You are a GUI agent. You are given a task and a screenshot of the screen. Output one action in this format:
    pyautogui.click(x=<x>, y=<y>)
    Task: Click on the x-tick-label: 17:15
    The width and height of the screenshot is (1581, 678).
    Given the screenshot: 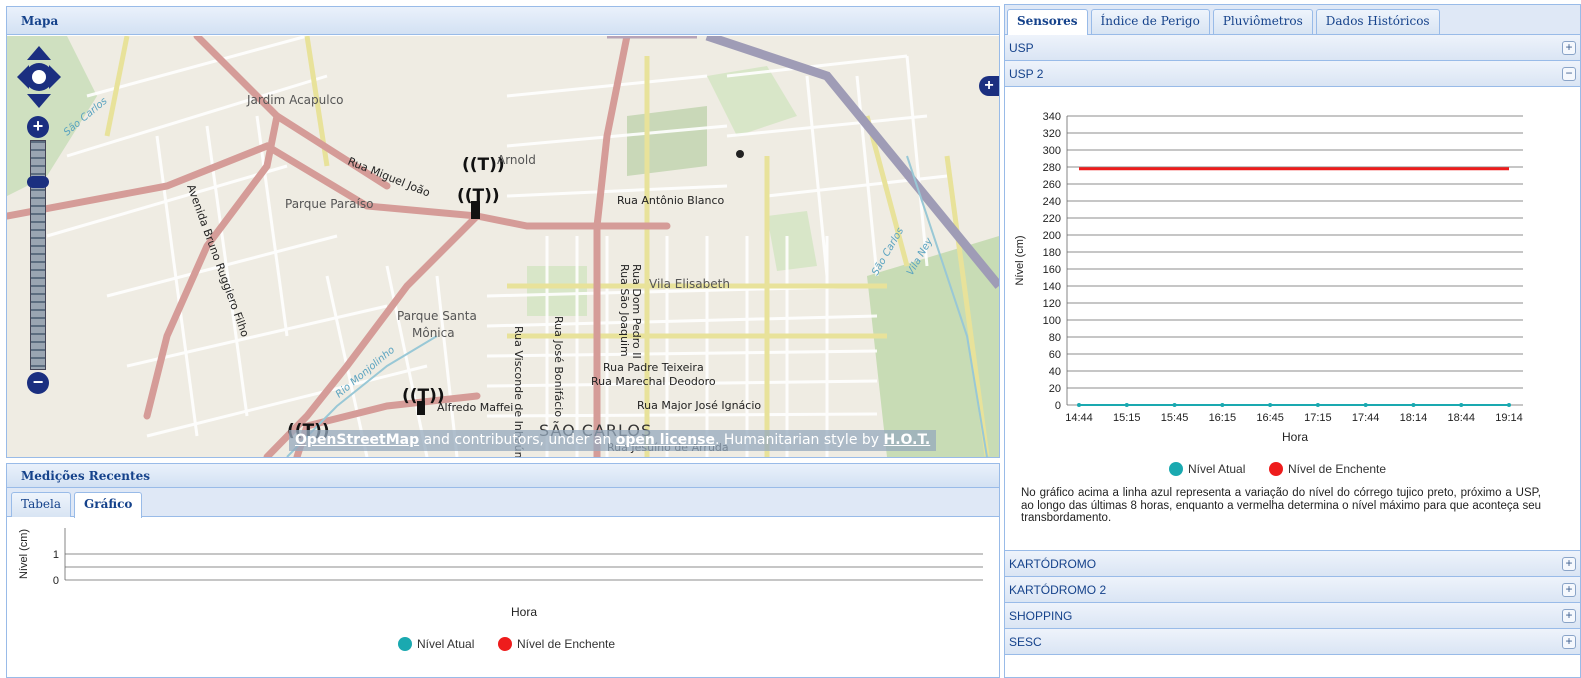 What is the action you would take?
    pyautogui.click(x=1318, y=418)
    